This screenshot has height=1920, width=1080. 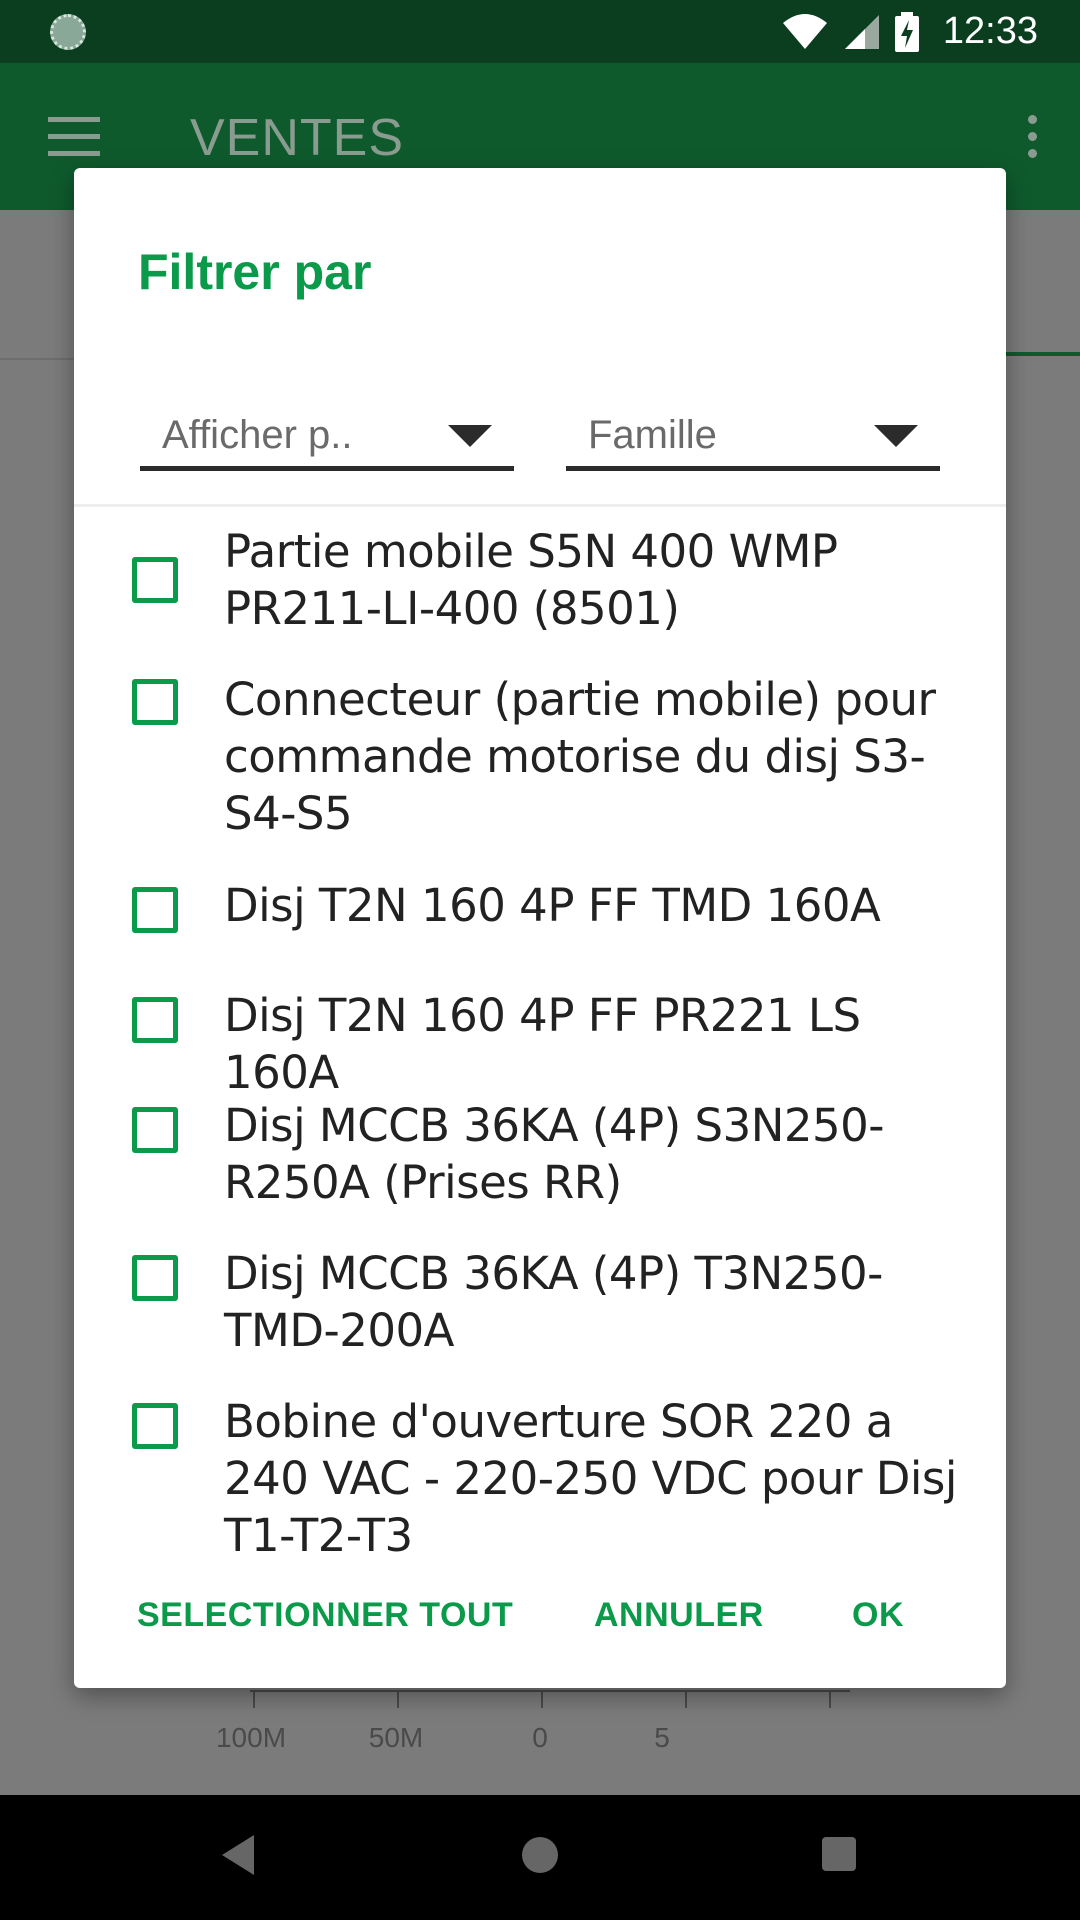 What do you see at coordinates (251, 1737) in the screenshot?
I see `background-axis-label: 100M` at bounding box center [251, 1737].